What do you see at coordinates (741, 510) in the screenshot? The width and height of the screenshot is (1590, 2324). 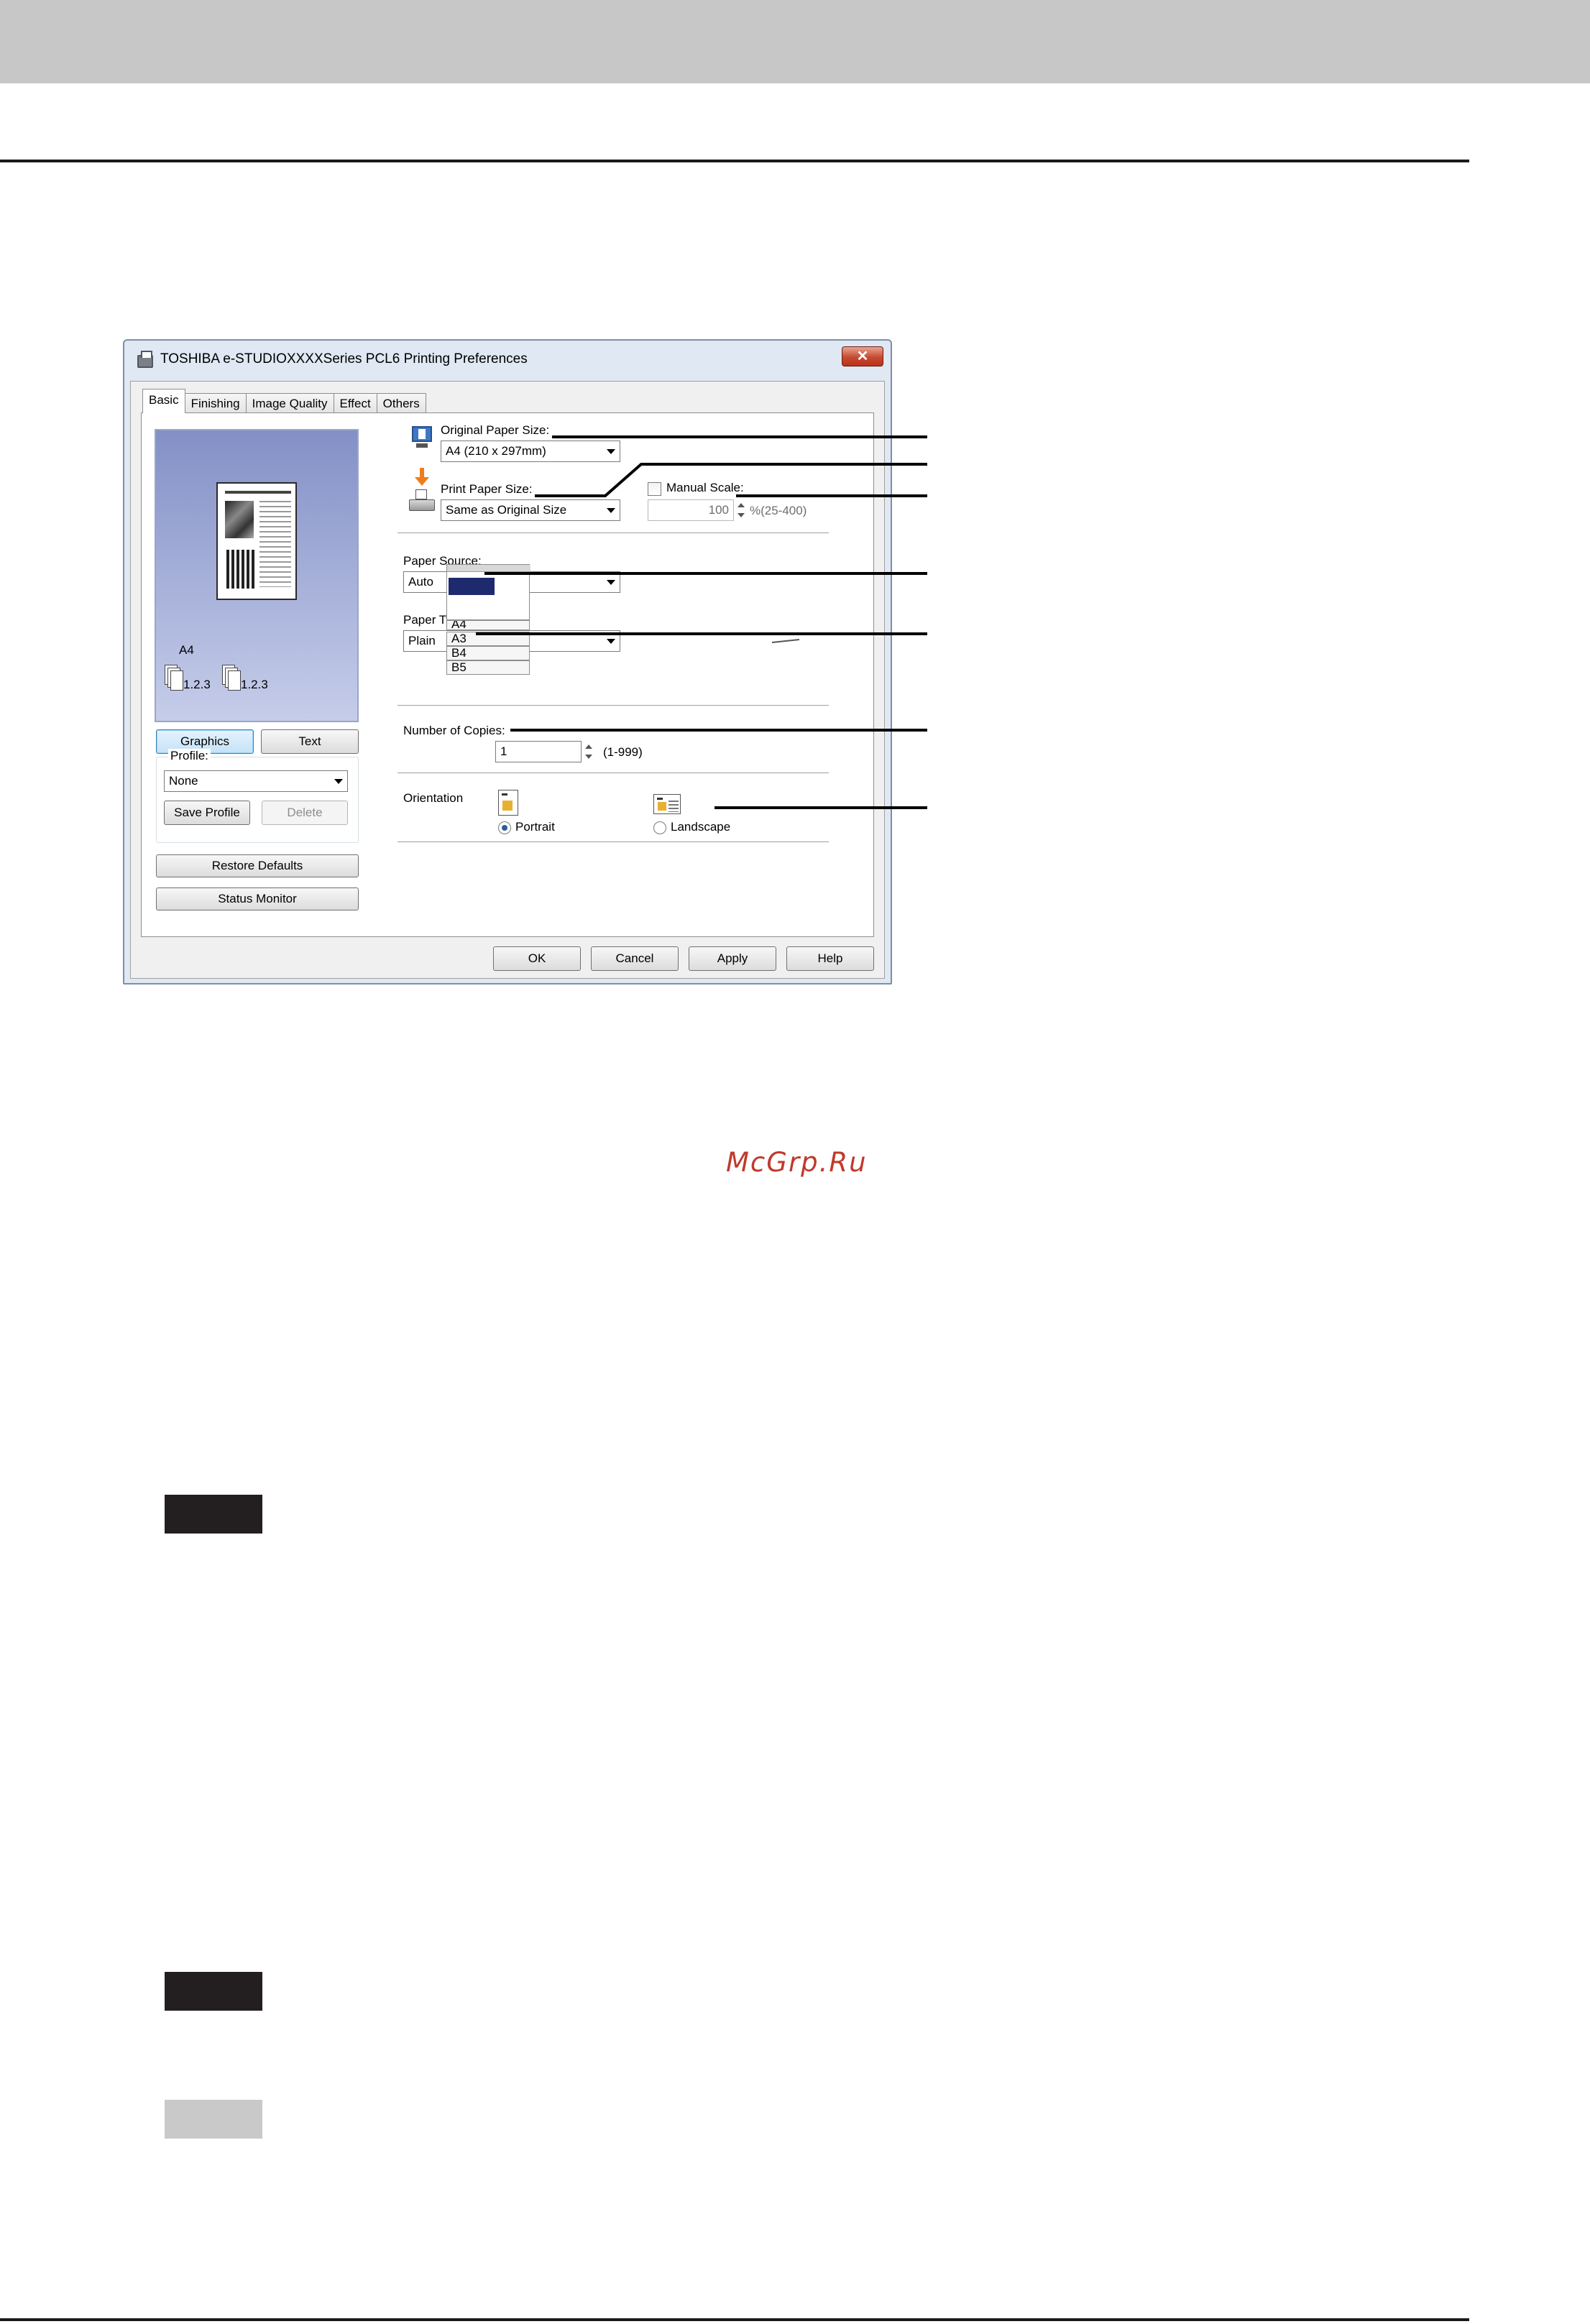 I see `manual-scale-spinner` at bounding box center [741, 510].